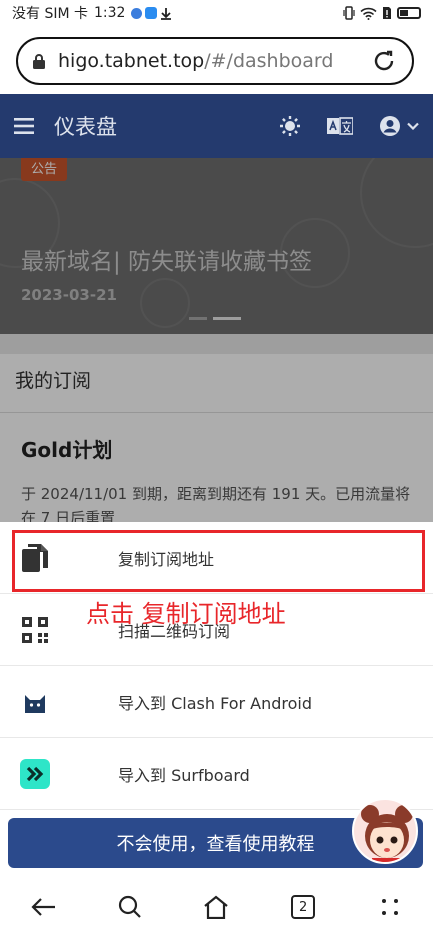 This screenshot has height=934, width=433. I want to click on subscription-heading: 我的订阅, so click(53, 381).